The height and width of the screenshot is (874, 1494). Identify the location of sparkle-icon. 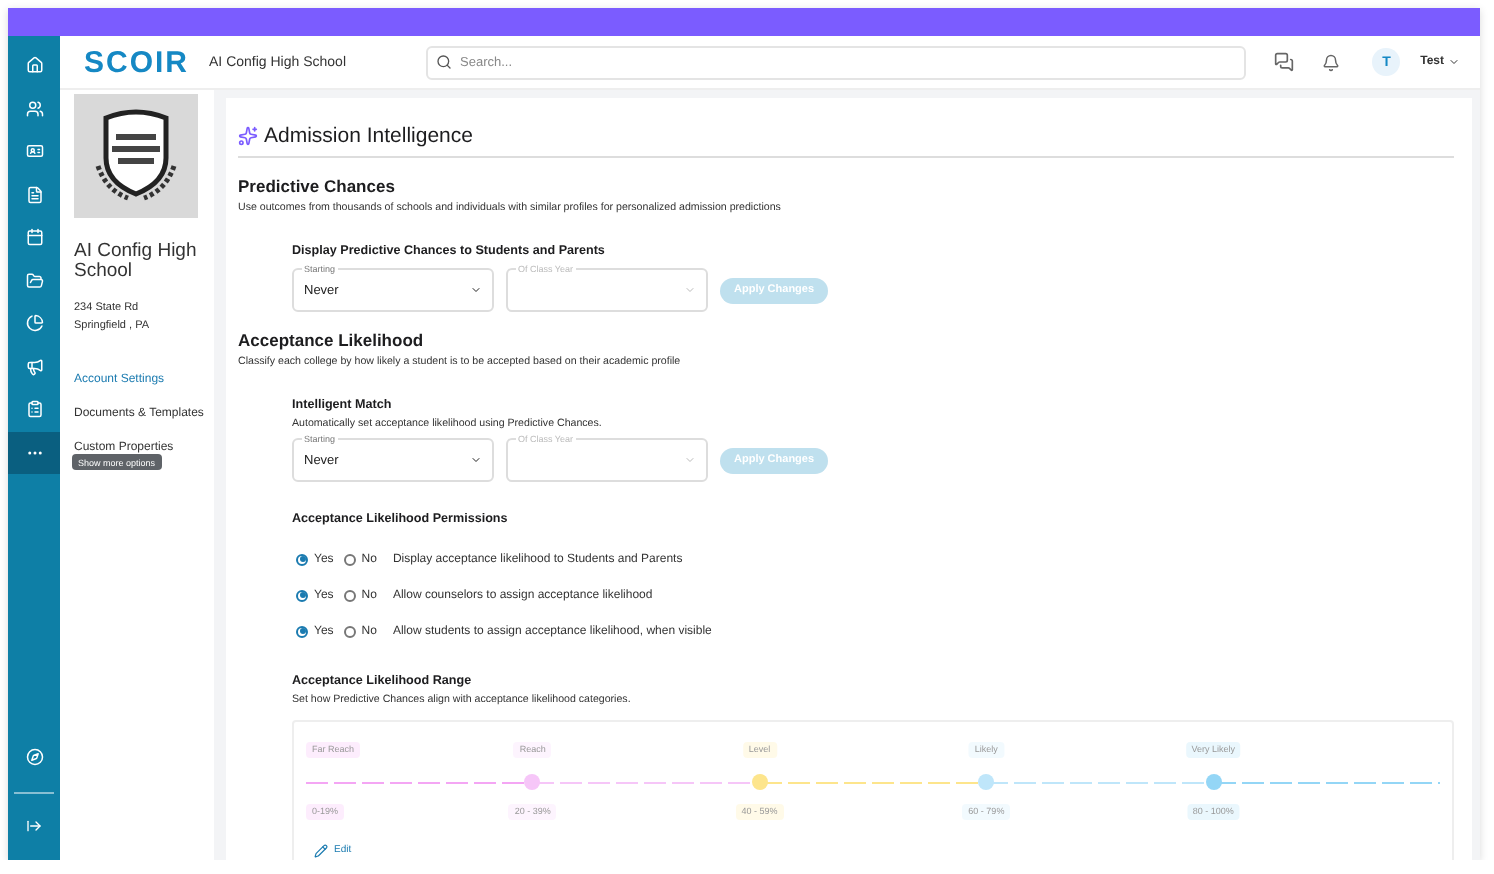
(248, 136).